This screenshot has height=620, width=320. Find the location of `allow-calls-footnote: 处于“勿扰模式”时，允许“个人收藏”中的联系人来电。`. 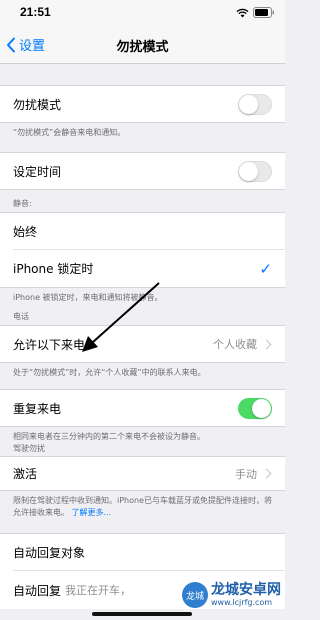

allow-calls-footnote: 处于“勿扰模式”时，允许“个人收藏”中的联系人来电。 is located at coordinates (109, 372).